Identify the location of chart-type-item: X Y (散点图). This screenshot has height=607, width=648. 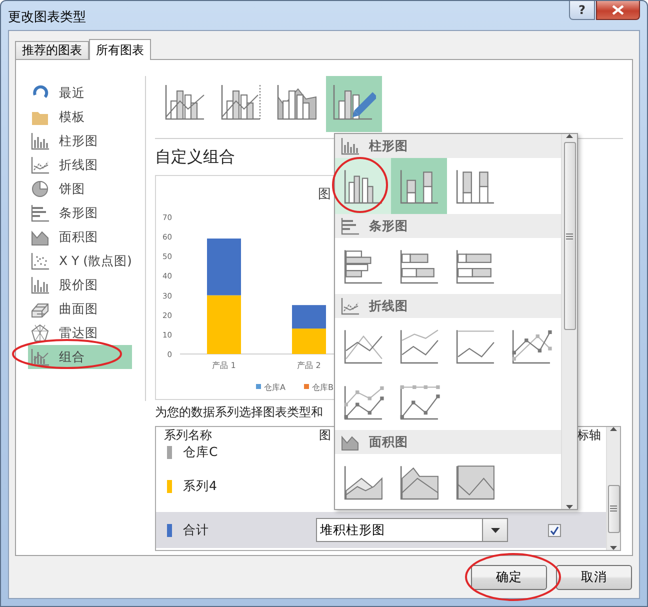
(80, 261).